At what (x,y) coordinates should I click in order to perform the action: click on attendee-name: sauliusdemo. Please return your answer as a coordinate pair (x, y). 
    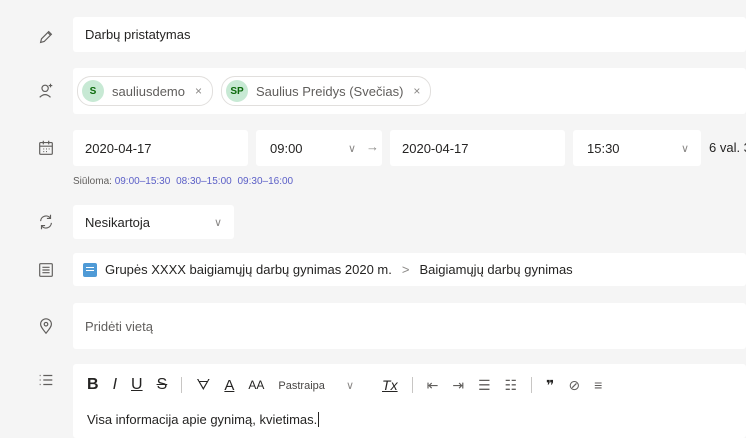
    Looking at the image, I should click on (148, 91).